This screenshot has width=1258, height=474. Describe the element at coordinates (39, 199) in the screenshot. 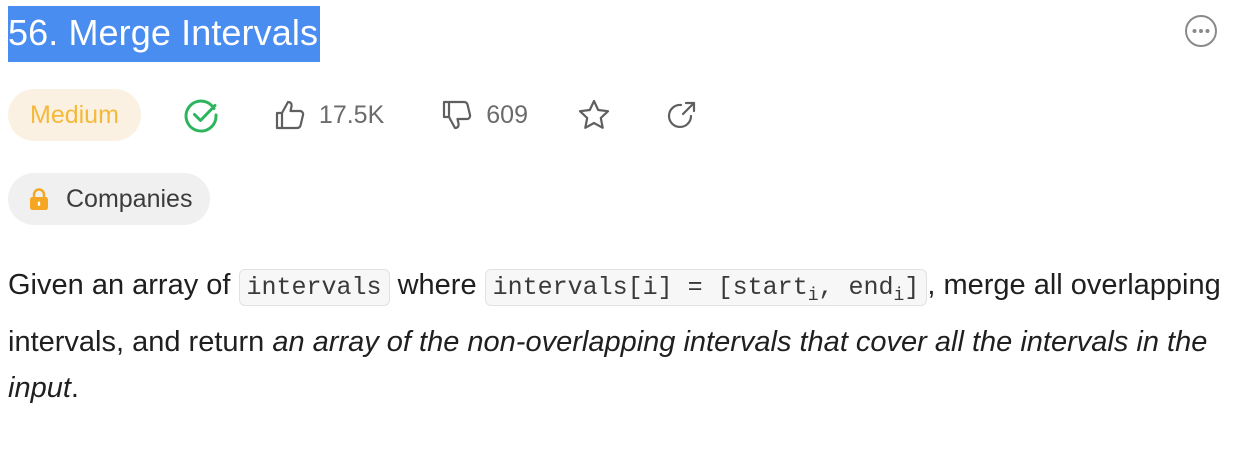

I see `lock-icon` at that location.